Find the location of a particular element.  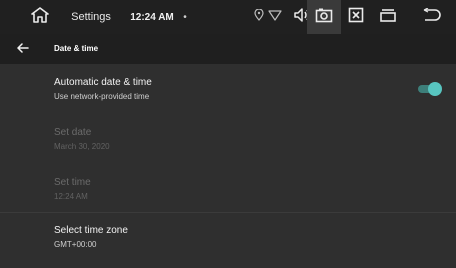

recents-icon is located at coordinates (388, 17).